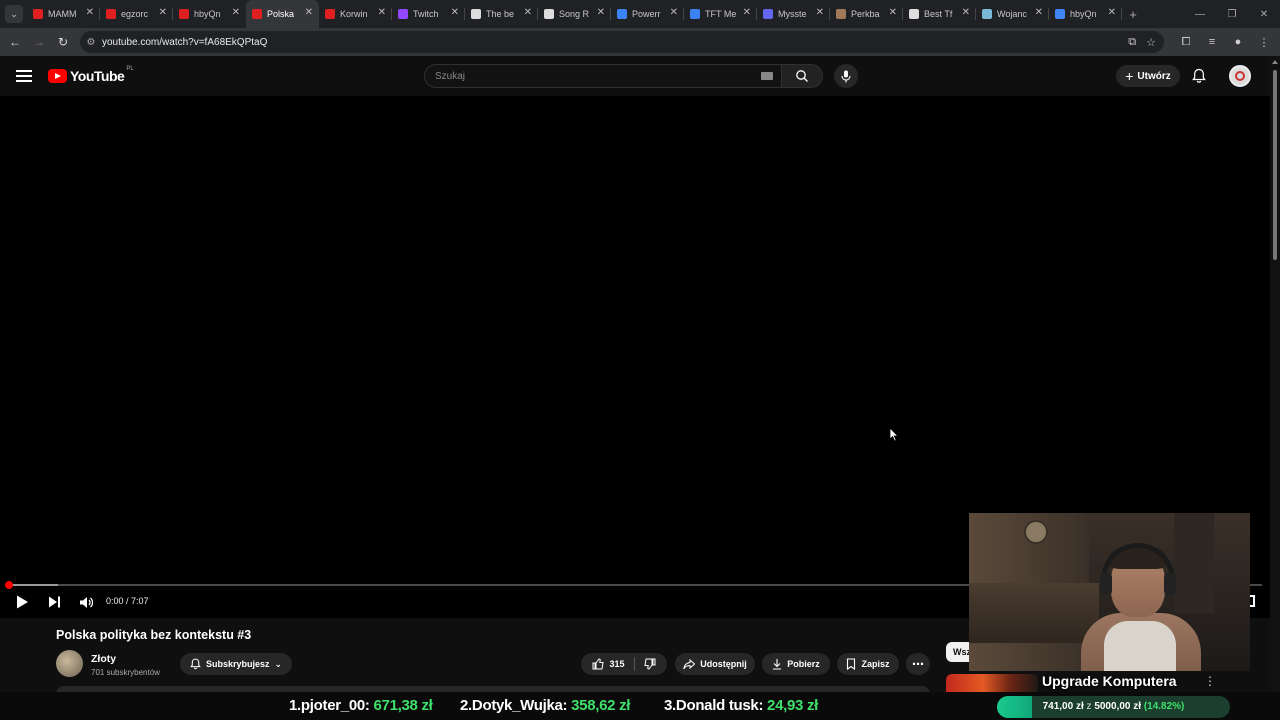 The width and height of the screenshot is (1280, 720). What do you see at coordinates (767, 76) in the screenshot?
I see `keyboard-icon` at bounding box center [767, 76].